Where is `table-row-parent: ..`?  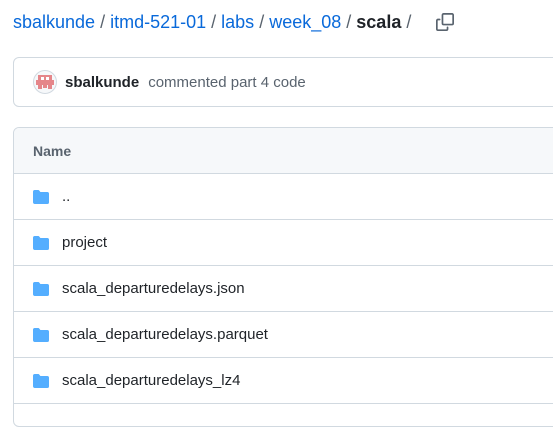 table-row-parent: .. is located at coordinates (283, 197).